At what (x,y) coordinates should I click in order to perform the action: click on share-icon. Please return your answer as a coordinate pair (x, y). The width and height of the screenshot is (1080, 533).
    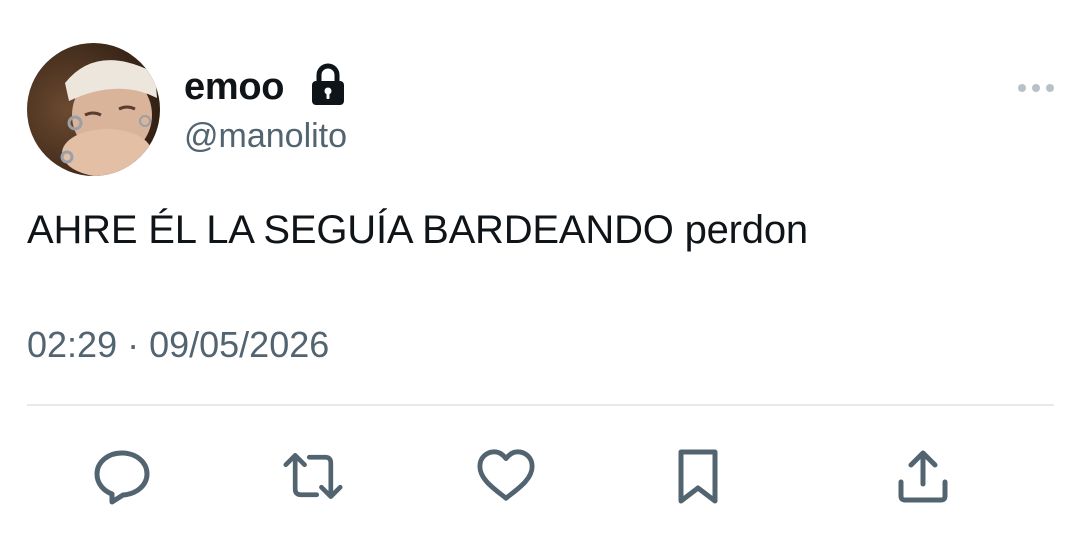
    Looking at the image, I should click on (923, 476).